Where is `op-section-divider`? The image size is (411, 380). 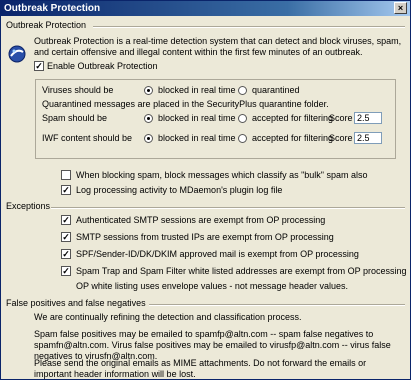 op-section-divider is located at coordinates (249, 27).